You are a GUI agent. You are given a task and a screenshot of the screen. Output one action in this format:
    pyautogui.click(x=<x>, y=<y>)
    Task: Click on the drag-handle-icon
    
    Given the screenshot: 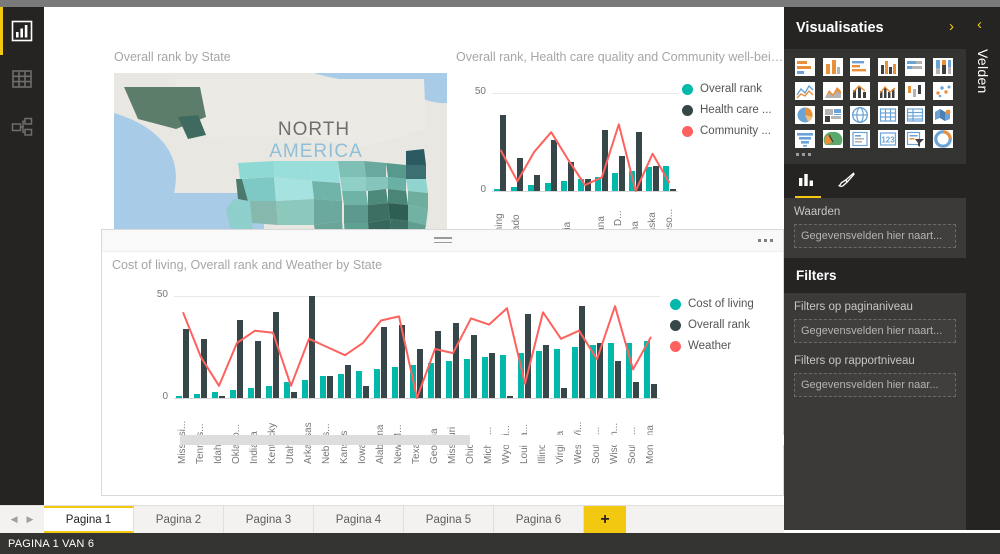 What is the action you would take?
    pyautogui.click(x=442, y=240)
    